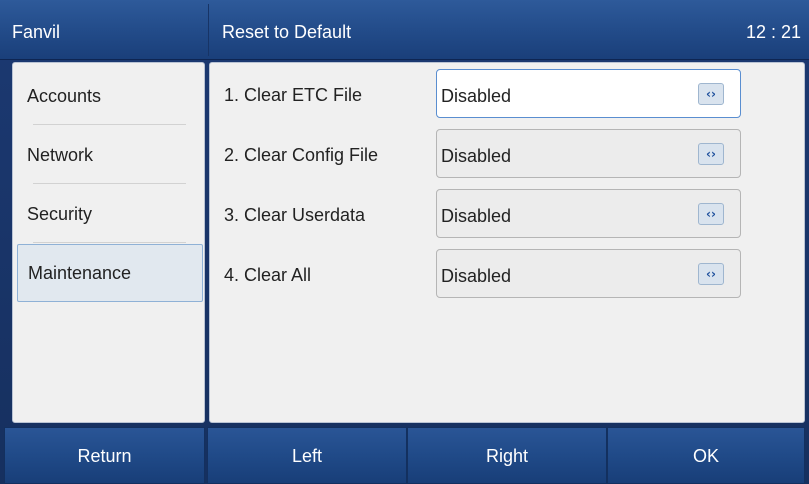 This screenshot has height=484, width=809. What do you see at coordinates (588, 93) in the screenshot?
I see `clear-etc-file-select: Disabled ‹›` at bounding box center [588, 93].